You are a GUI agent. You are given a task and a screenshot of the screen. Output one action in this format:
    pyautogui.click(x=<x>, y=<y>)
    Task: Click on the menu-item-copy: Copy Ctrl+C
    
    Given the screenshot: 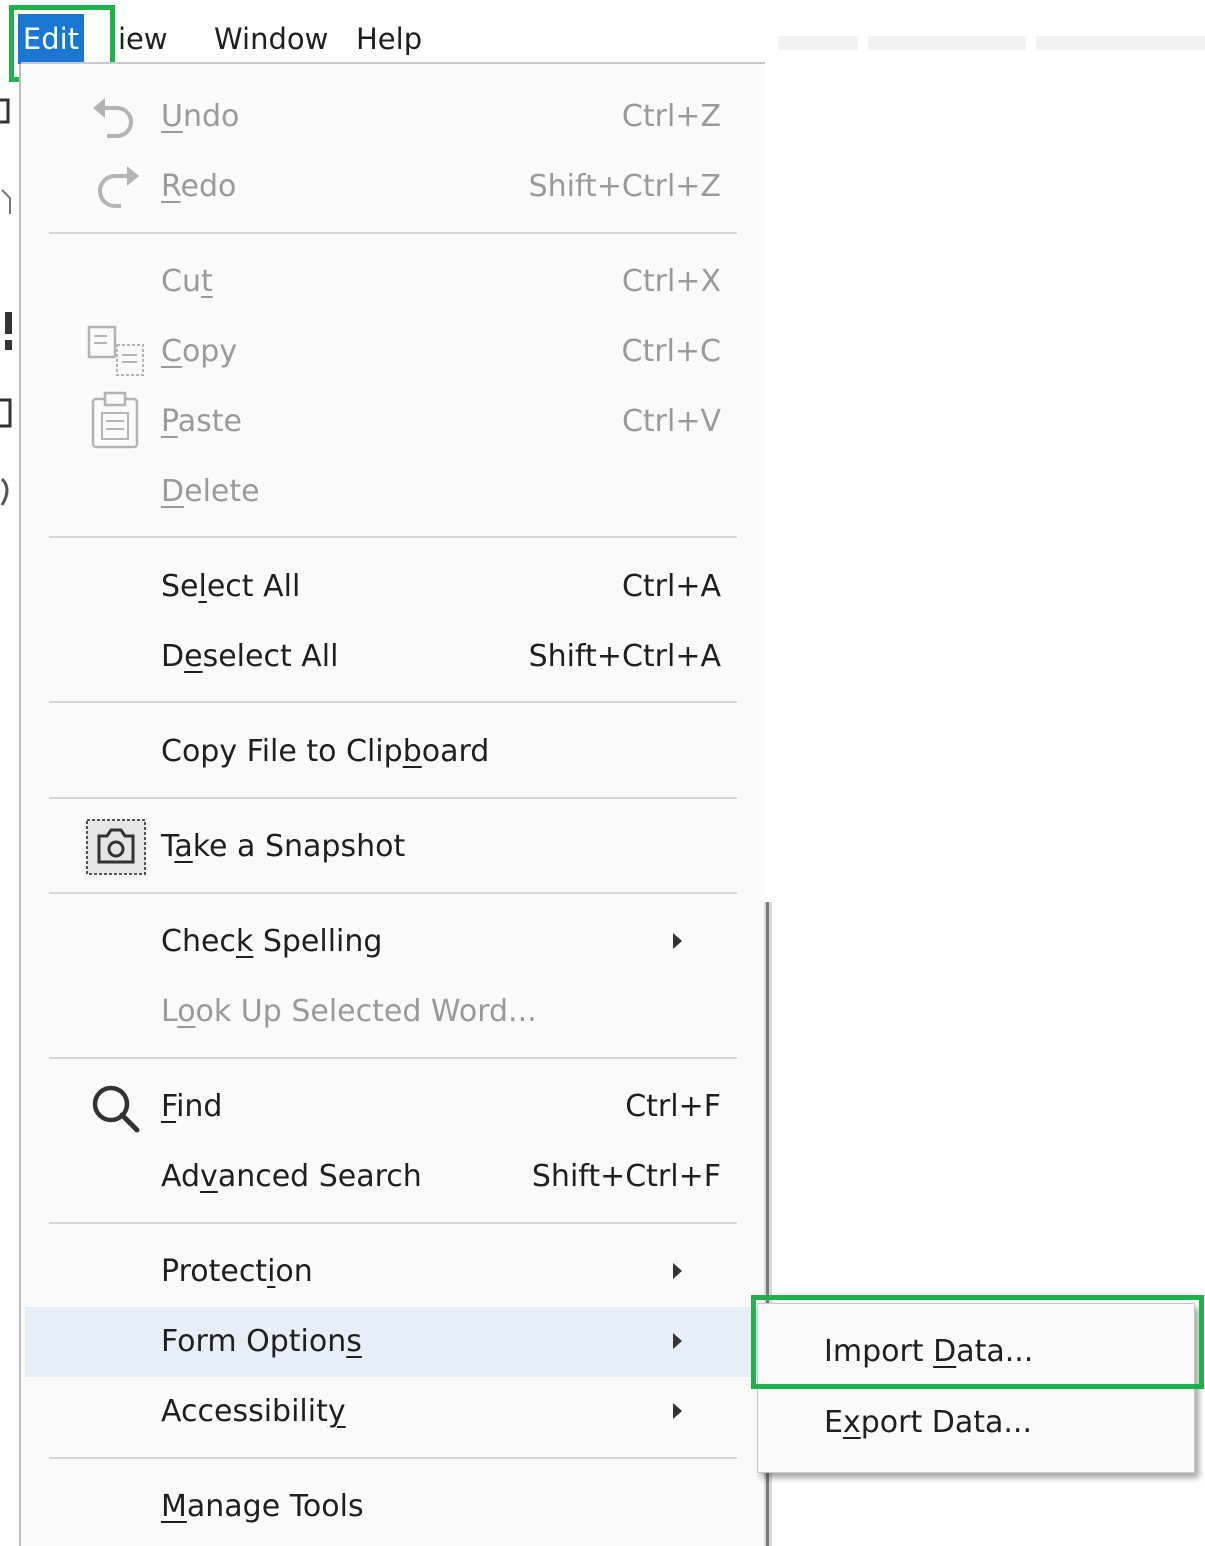 What is the action you would take?
    pyautogui.click(x=392, y=352)
    